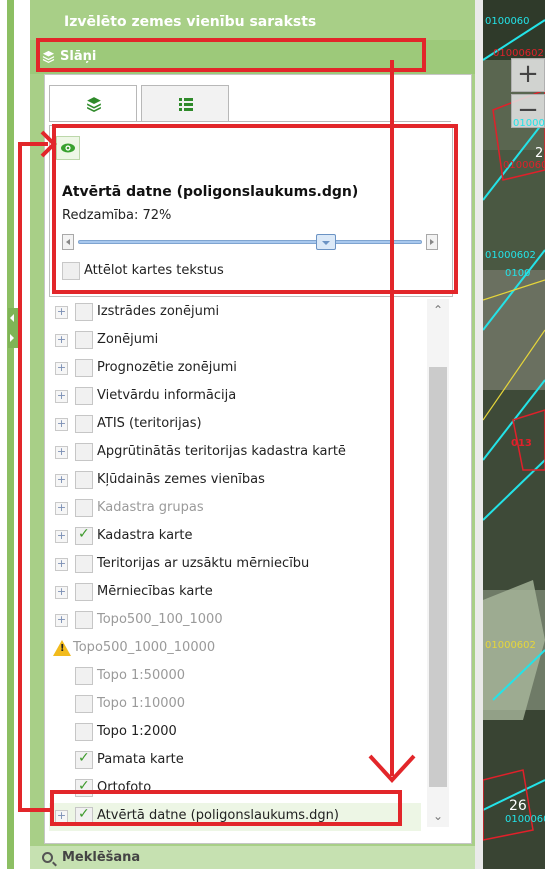 The height and width of the screenshot is (869, 545). What do you see at coordinates (235, 537) in the screenshot?
I see `layer-row: + Kadastra karte` at bounding box center [235, 537].